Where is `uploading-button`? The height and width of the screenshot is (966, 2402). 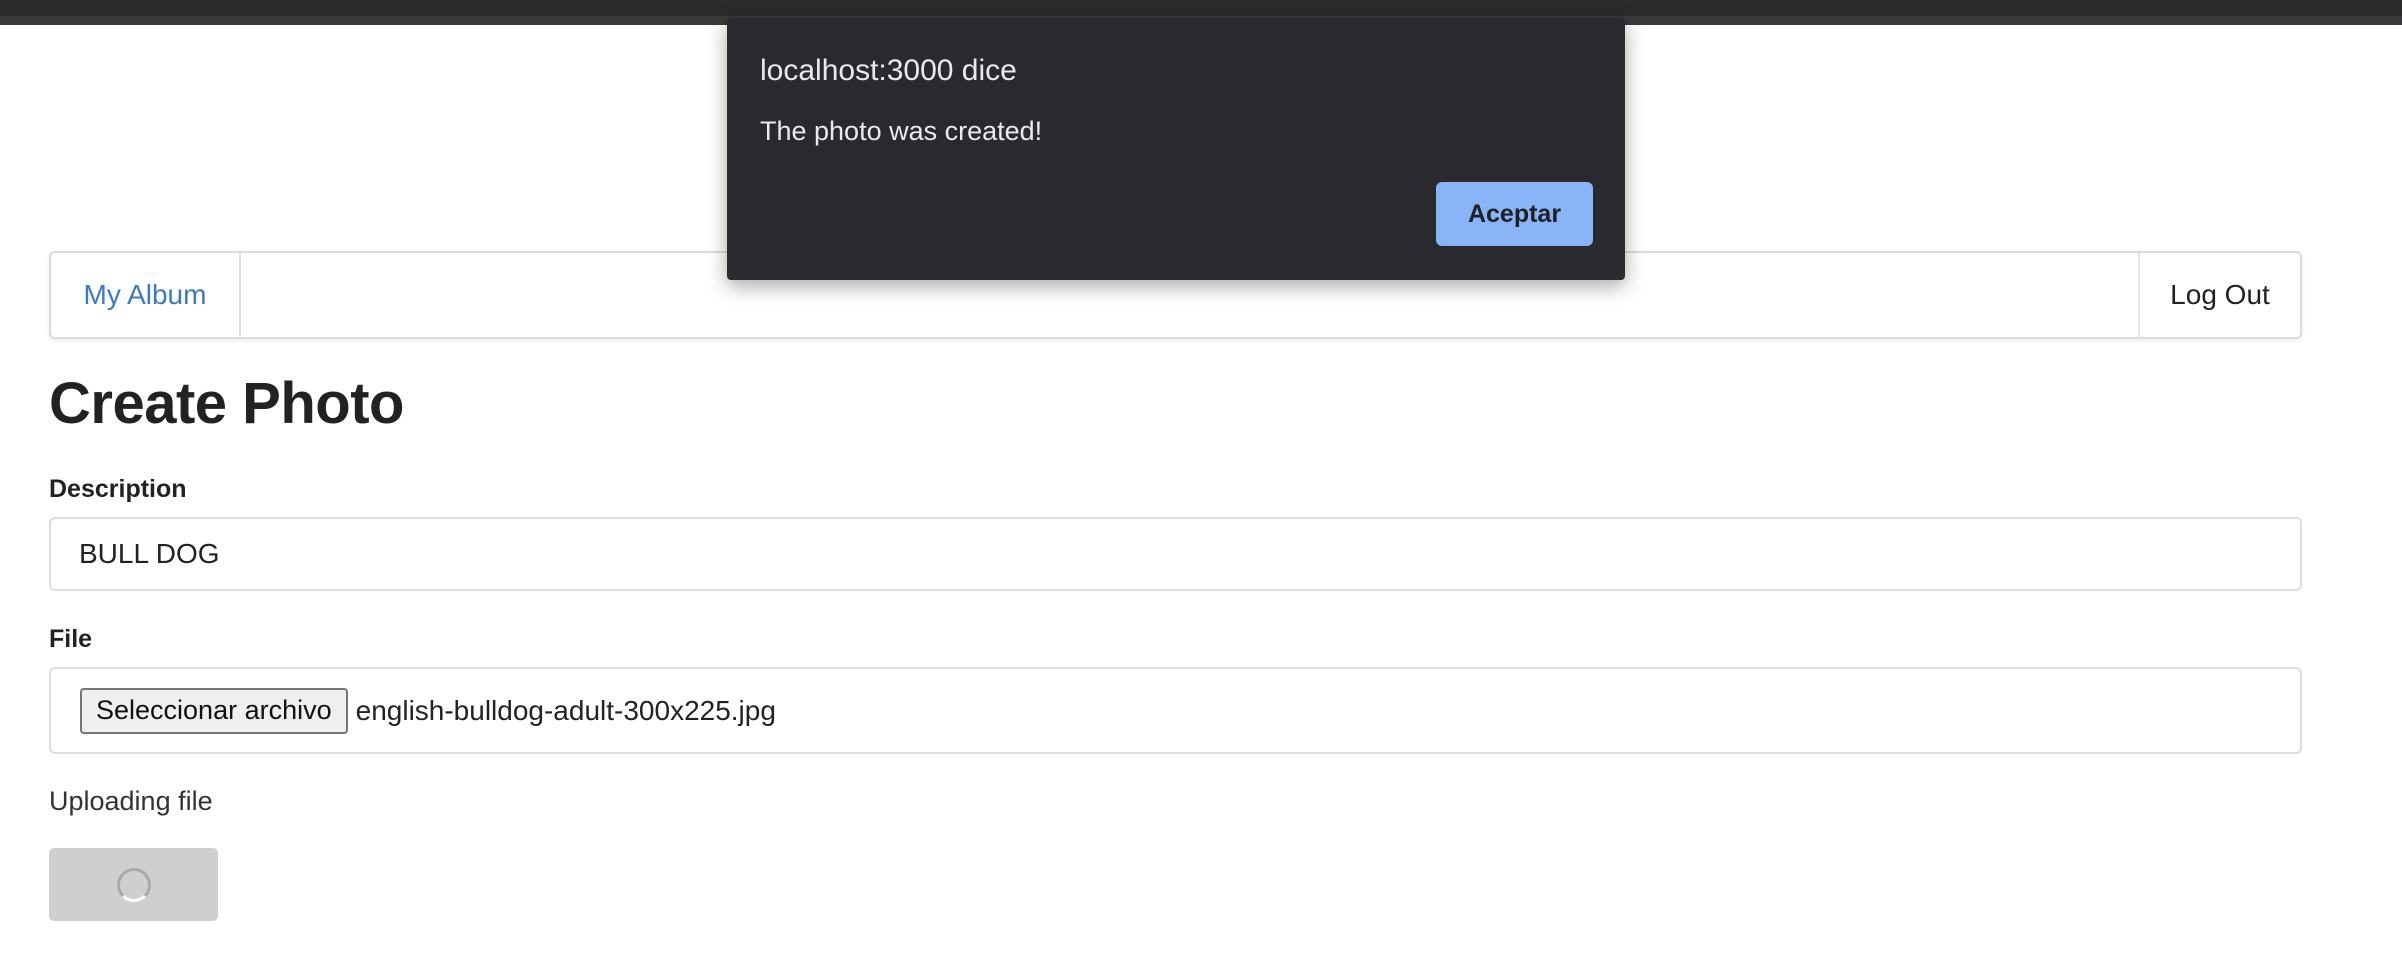 uploading-button is located at coordinates (133, 884).